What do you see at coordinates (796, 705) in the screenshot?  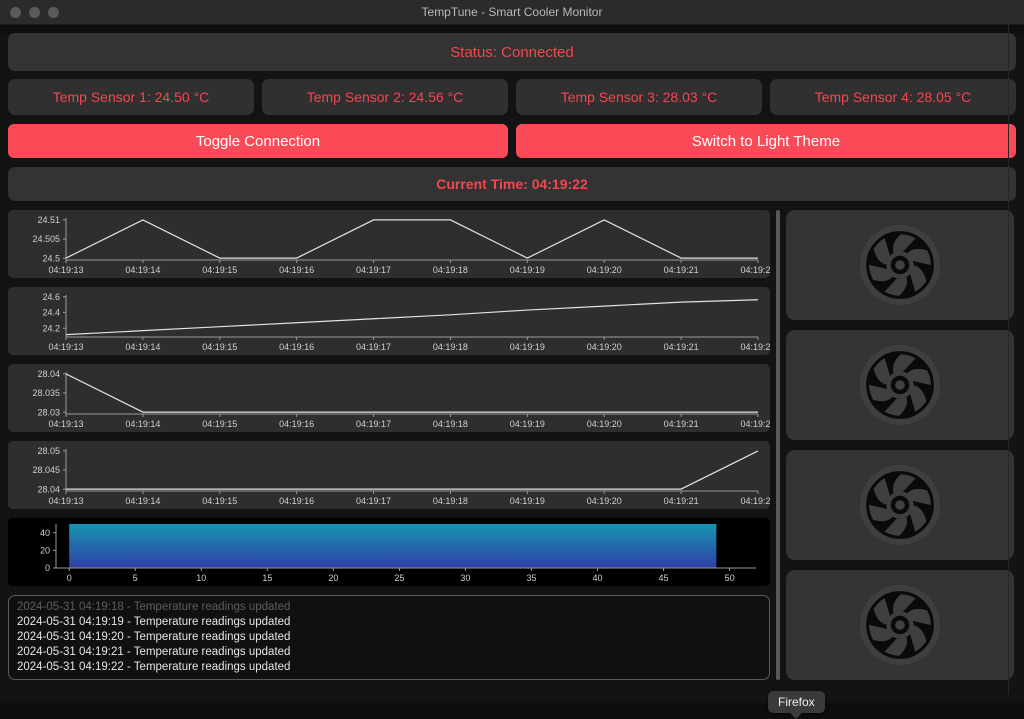 I see `tooltip: Firefox` at bounding box center [796, 705].